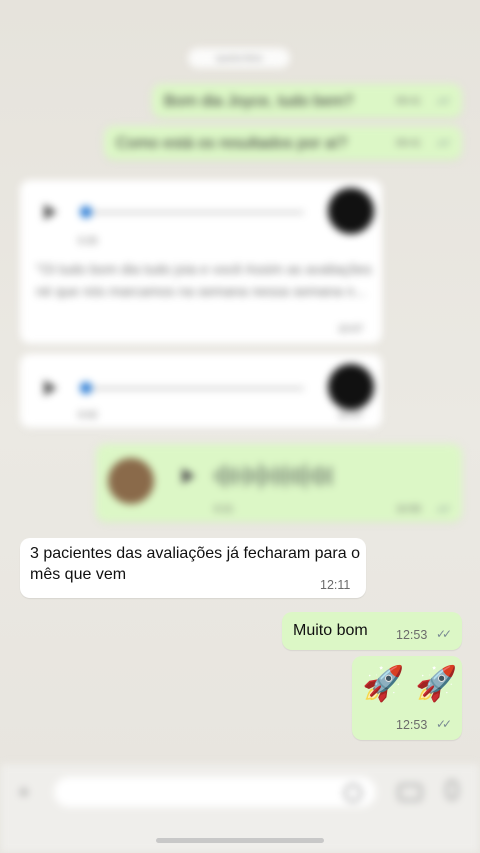 This screenshot has height=853, width=480. Describe the element at coordinates (240, 840) in the screenshot. I see `home-indicator` at that location.